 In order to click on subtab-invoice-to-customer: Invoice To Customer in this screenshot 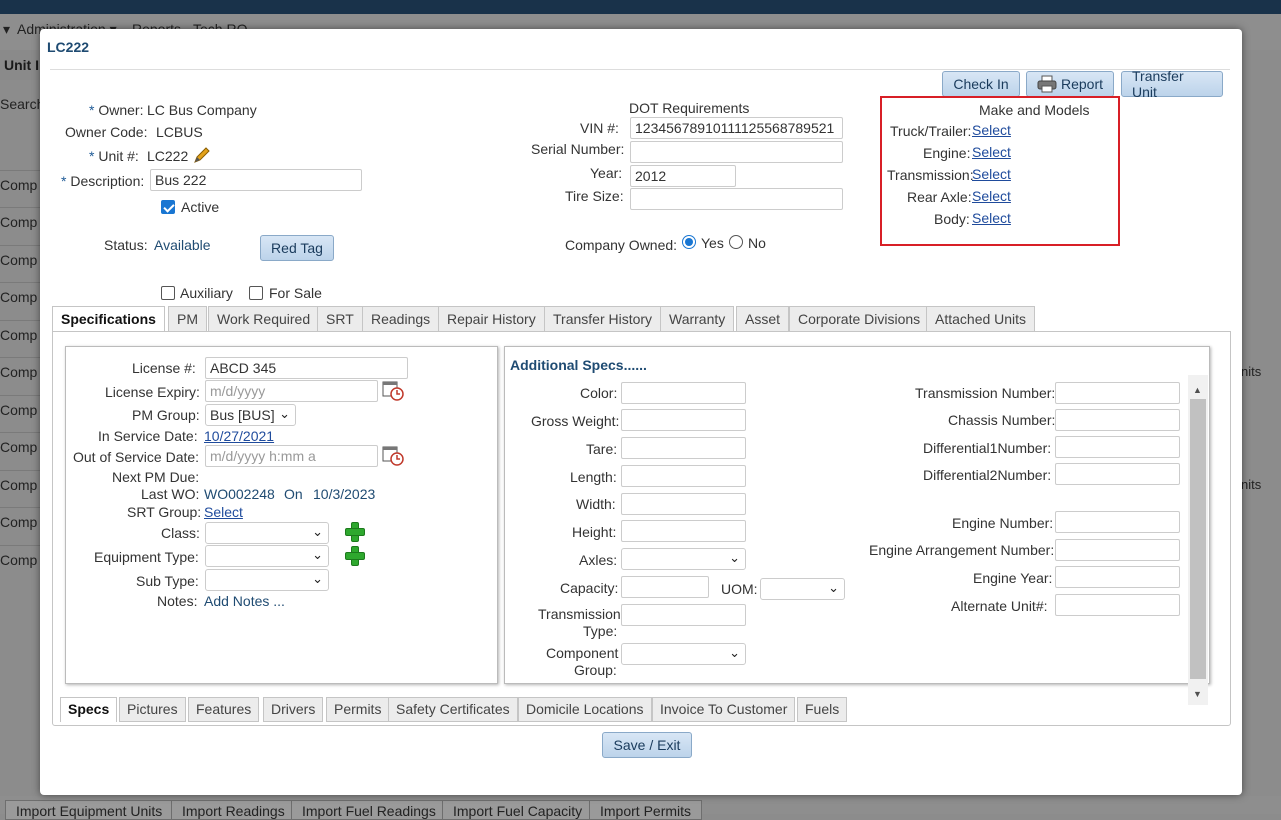, I will do `click(724, 709)`.